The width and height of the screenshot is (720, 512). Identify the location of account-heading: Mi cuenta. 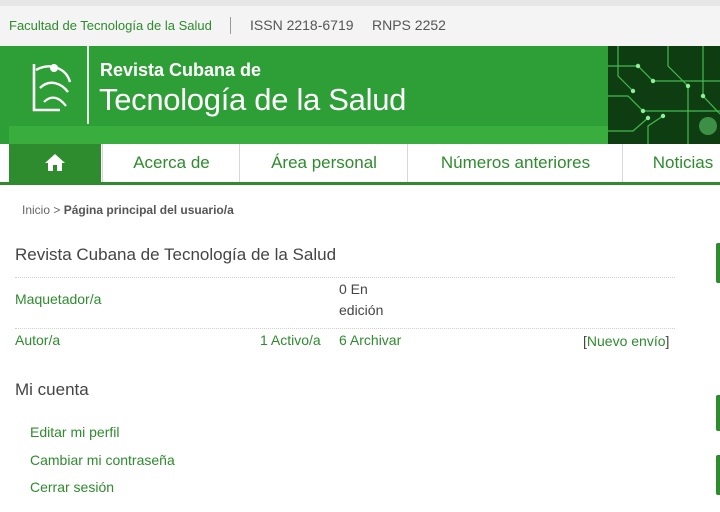
(52, 389).